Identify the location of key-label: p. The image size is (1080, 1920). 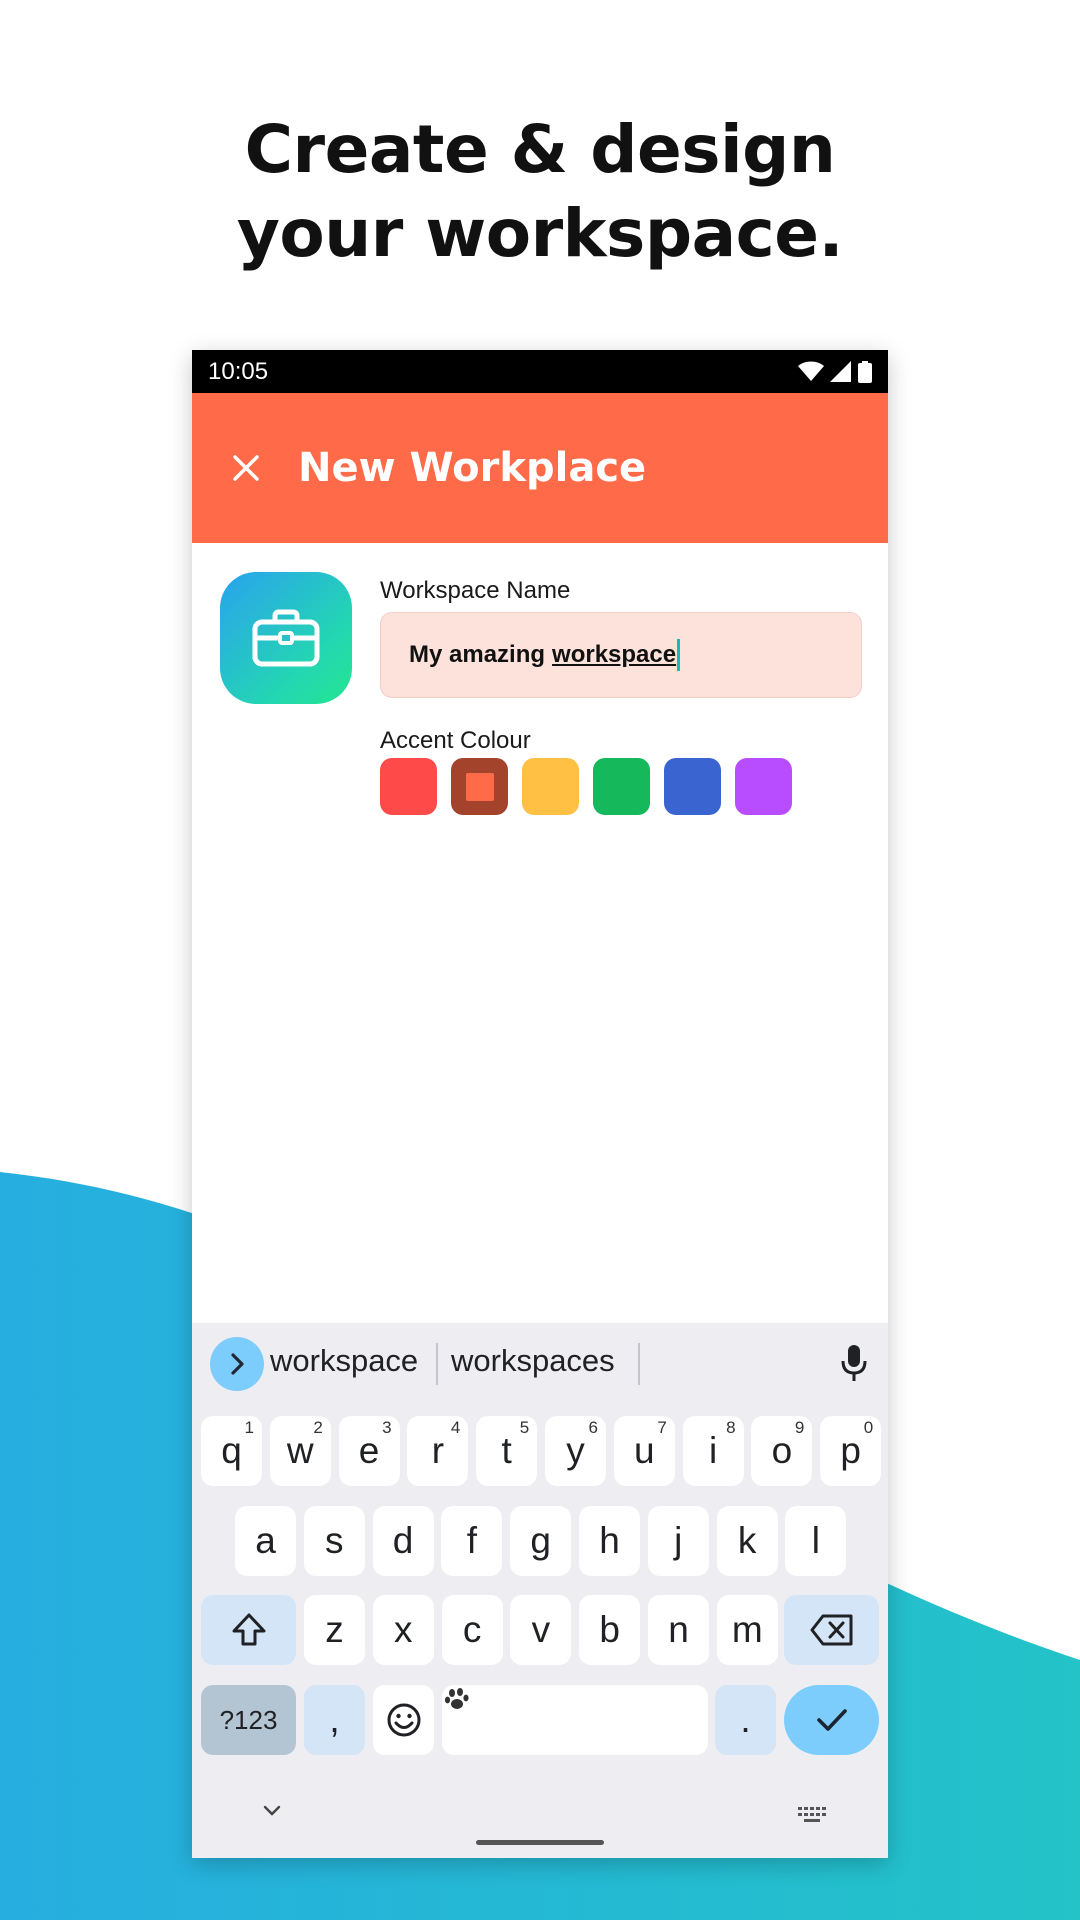
(850, 1450).